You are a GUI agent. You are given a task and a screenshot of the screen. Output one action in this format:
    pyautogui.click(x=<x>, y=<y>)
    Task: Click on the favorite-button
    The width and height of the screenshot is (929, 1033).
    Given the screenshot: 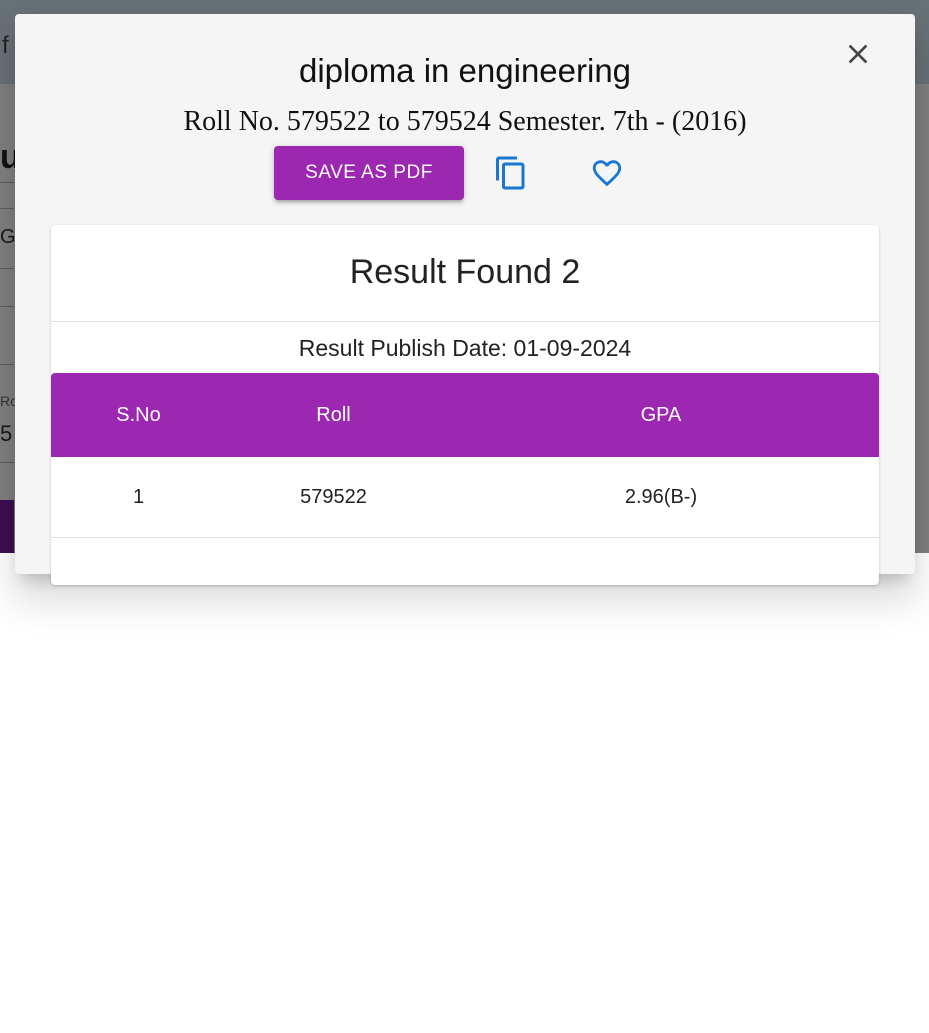 What is the action you would take?
    pyautogui.click(x=607, y=173)
    